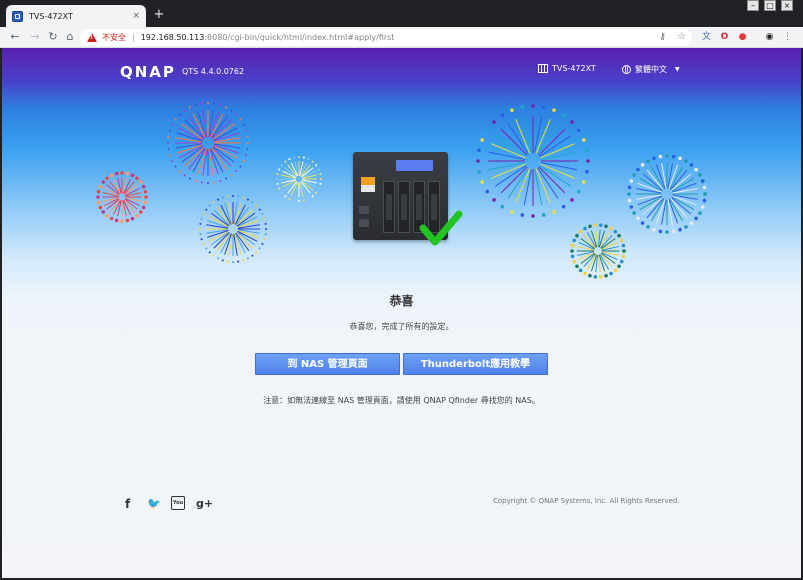 The width and height of the screenshot is (803, 580). What do you see at coordinates (626, 69) in the screenshot?
I see `globe-icon` at bounding box center [626, 69].